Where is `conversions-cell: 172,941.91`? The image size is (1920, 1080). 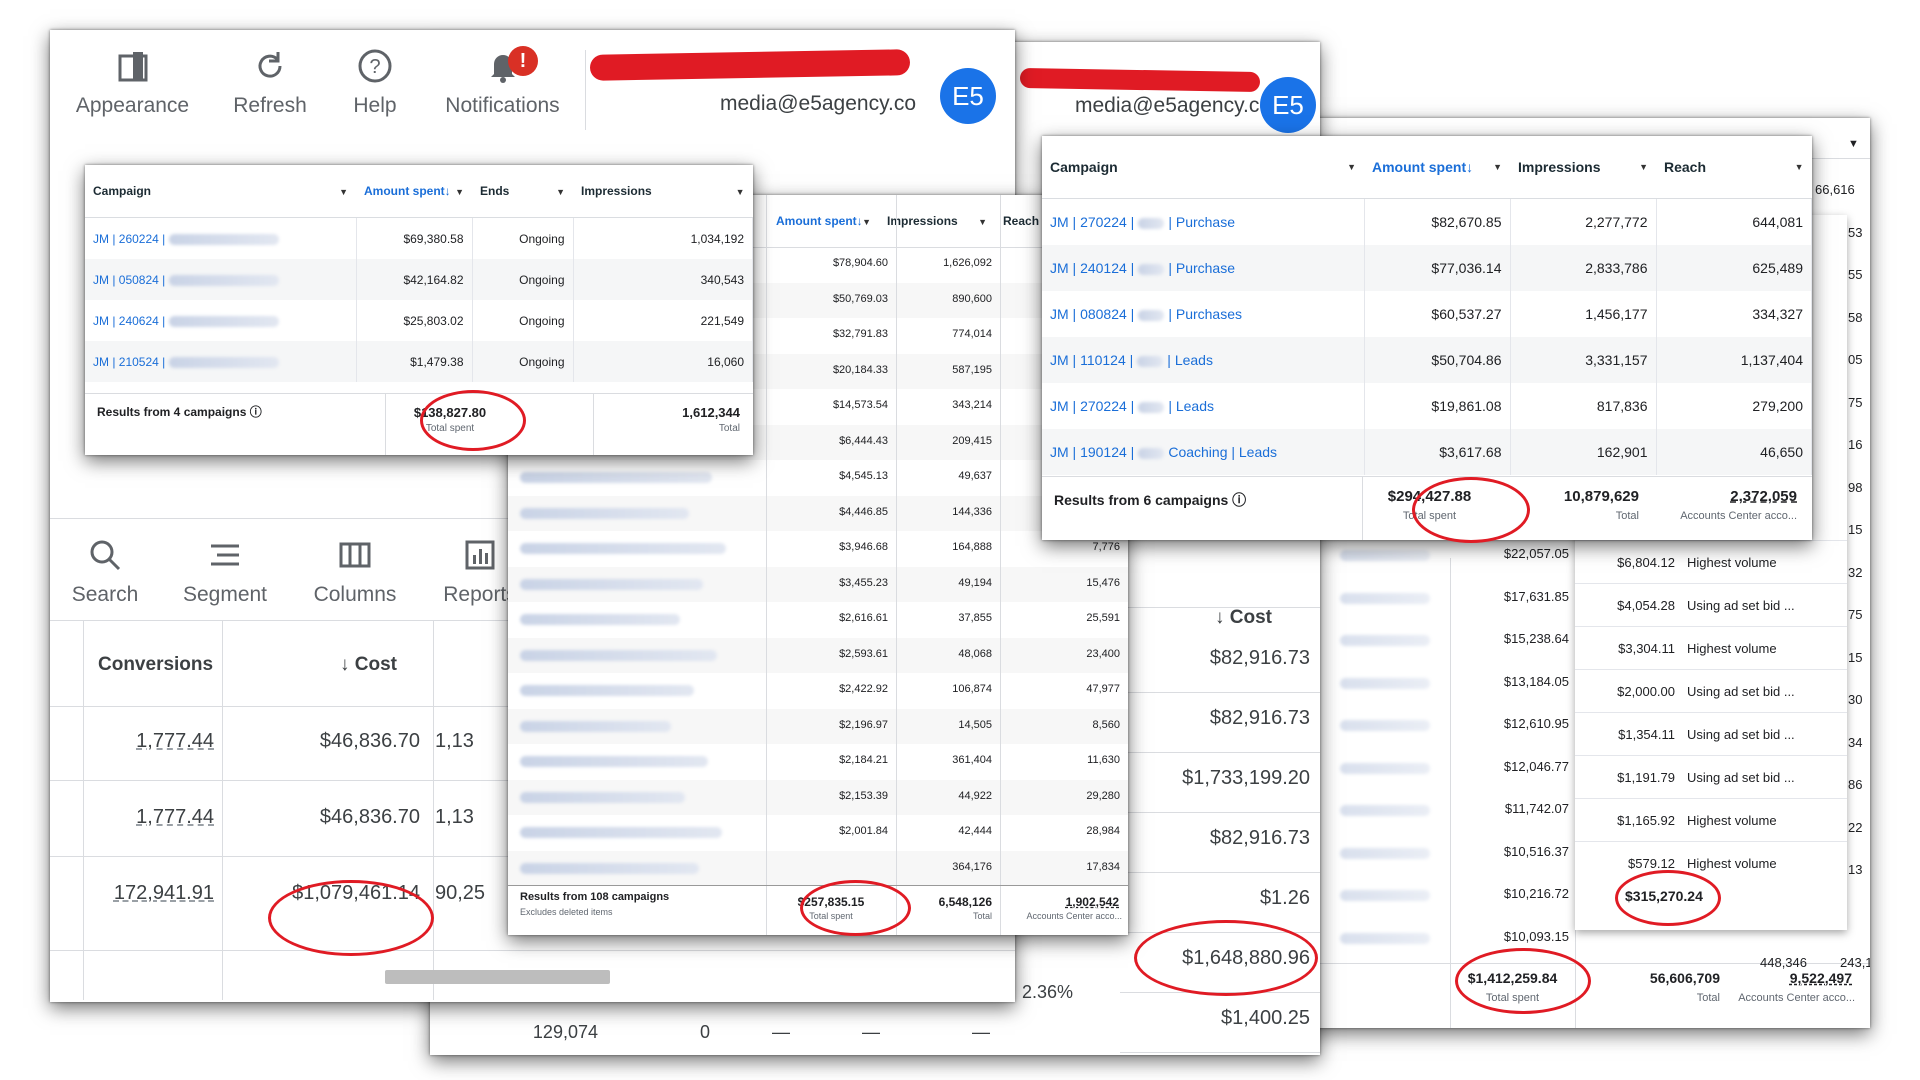
conversions-cell: 172,941.91 is located at coordinates (149, 893).